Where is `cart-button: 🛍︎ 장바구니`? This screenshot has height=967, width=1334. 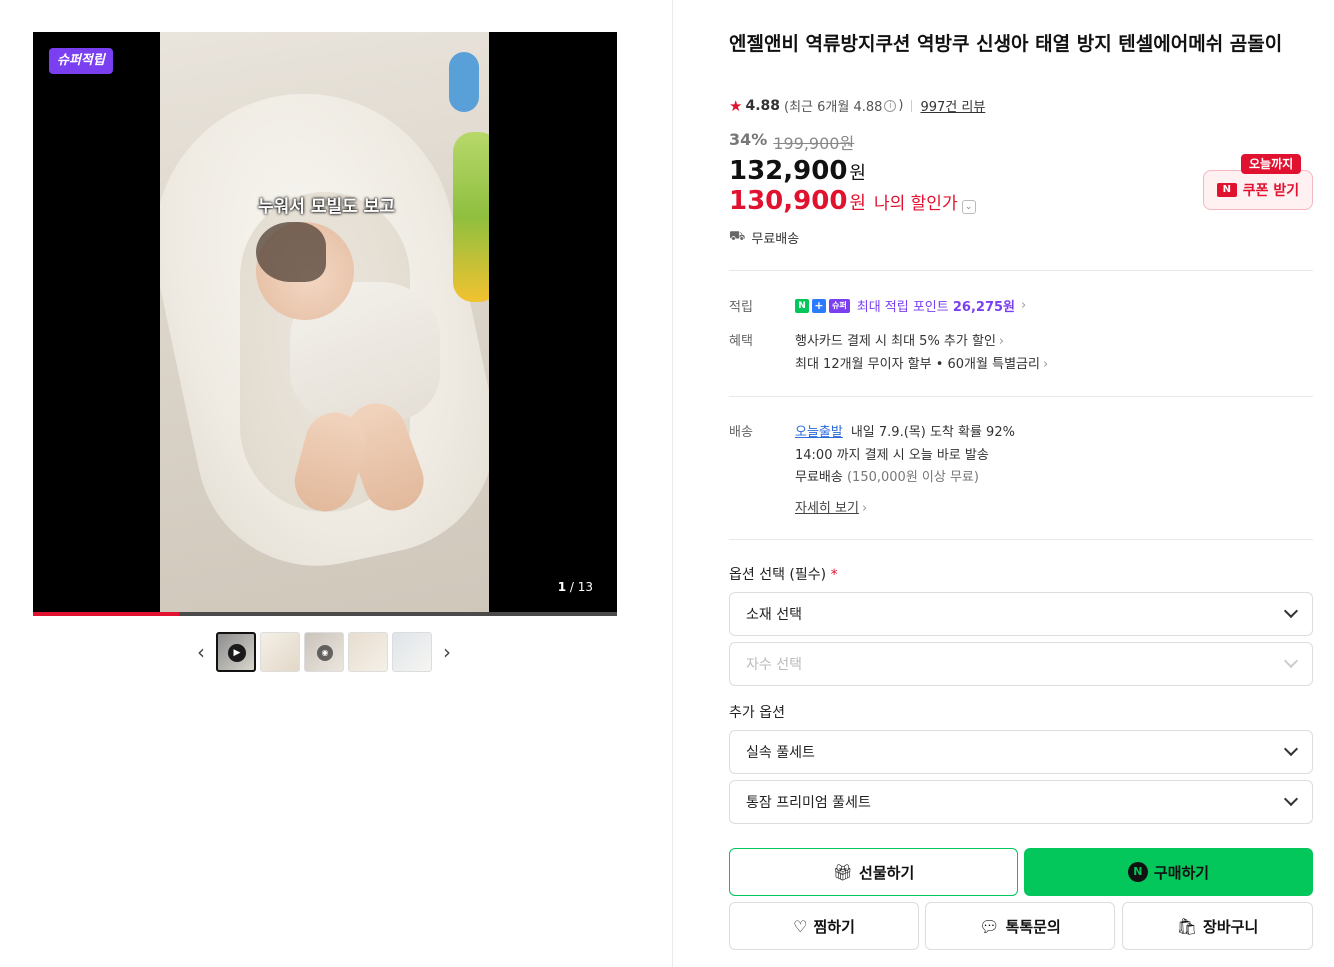
cart-button: 🛍︎ 장바구니 is located at coordinates (1217, 926).